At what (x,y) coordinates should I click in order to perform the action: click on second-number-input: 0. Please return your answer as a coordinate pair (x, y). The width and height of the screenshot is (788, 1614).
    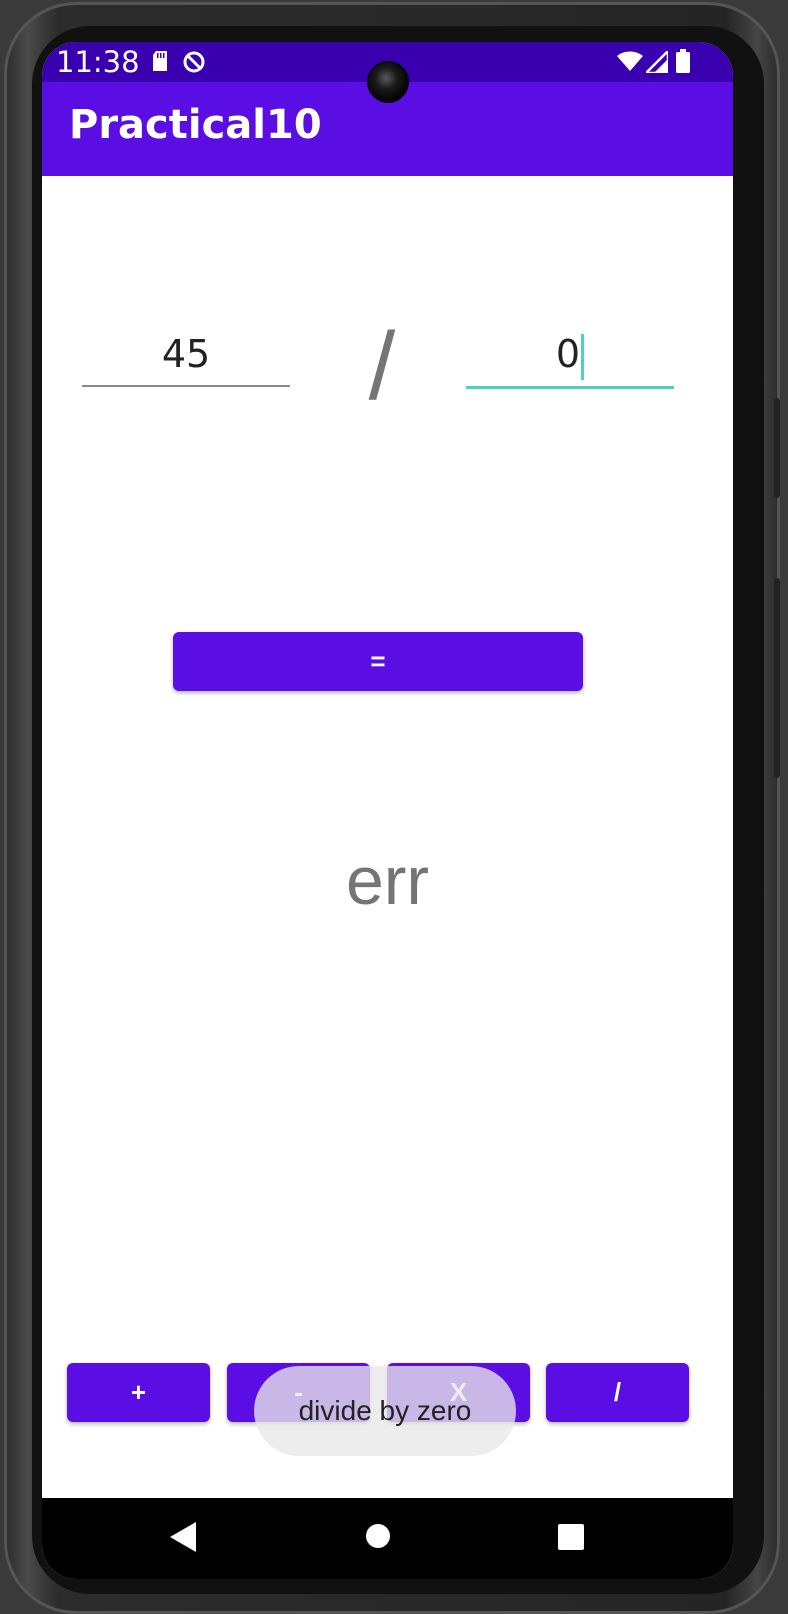
    Looking at the image, I should click on (570, 360).